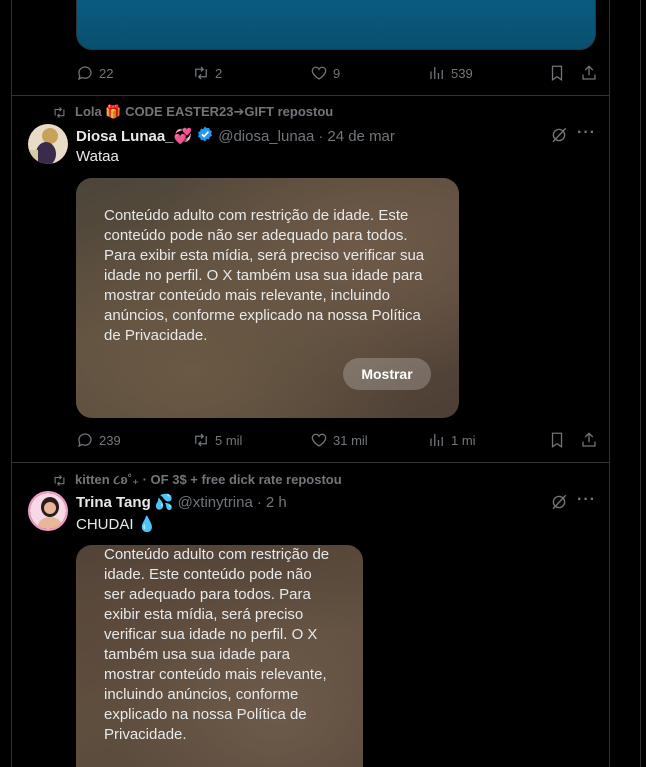 The image size is (646, 767). I want to click on repost-count: 2, so click(219, 73).